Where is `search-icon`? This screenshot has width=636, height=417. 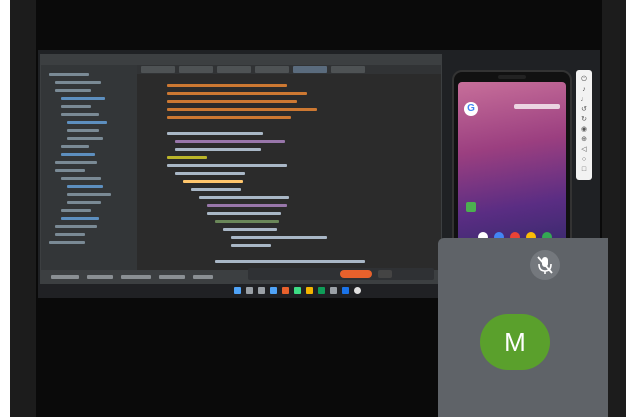 search-icon is located at coordinates (249, 290).